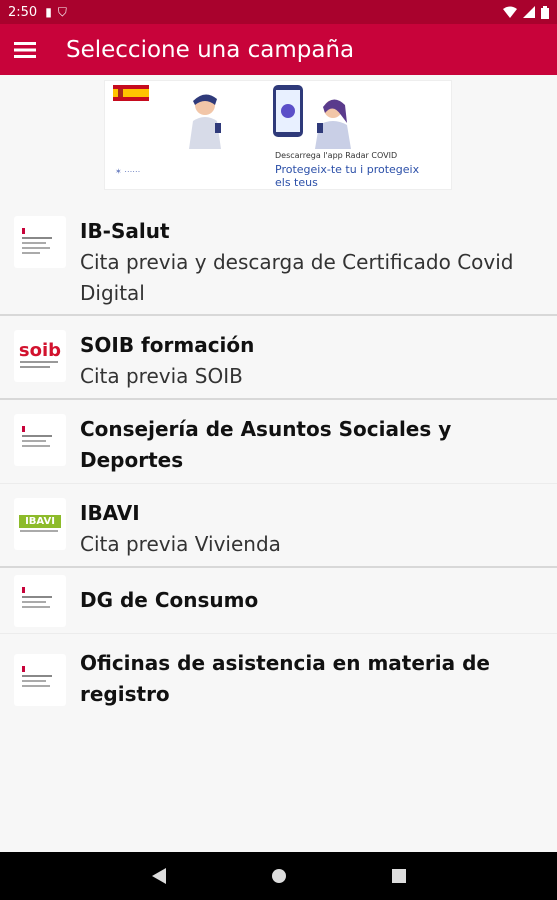  Describe the element at coordinates (278, 526) in the screenshot. I see `list-item: IBAVI IBAVI Cita previa Vivienda` at that location.